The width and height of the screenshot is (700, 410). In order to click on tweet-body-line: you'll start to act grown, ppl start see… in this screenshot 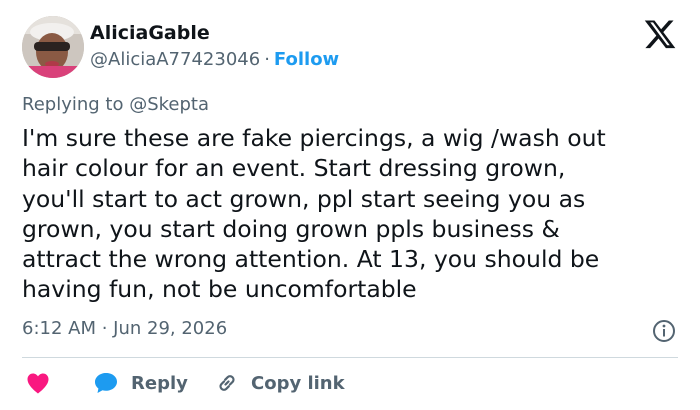, I will do `click(304, 198)`.